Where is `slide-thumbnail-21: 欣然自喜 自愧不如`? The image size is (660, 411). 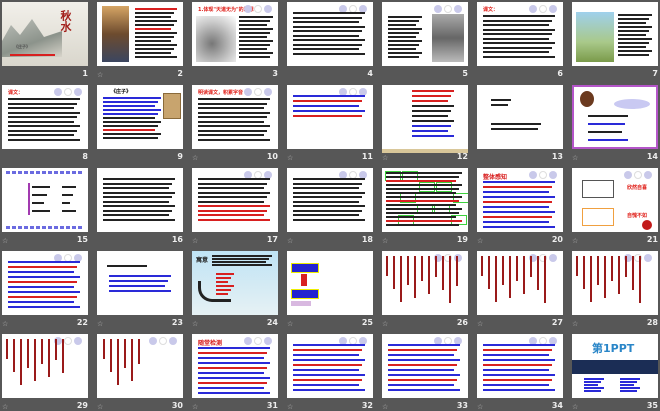 slide-thumbnail-21: 欣然自喜 自愧不如 is located at coordinates (615, 200).